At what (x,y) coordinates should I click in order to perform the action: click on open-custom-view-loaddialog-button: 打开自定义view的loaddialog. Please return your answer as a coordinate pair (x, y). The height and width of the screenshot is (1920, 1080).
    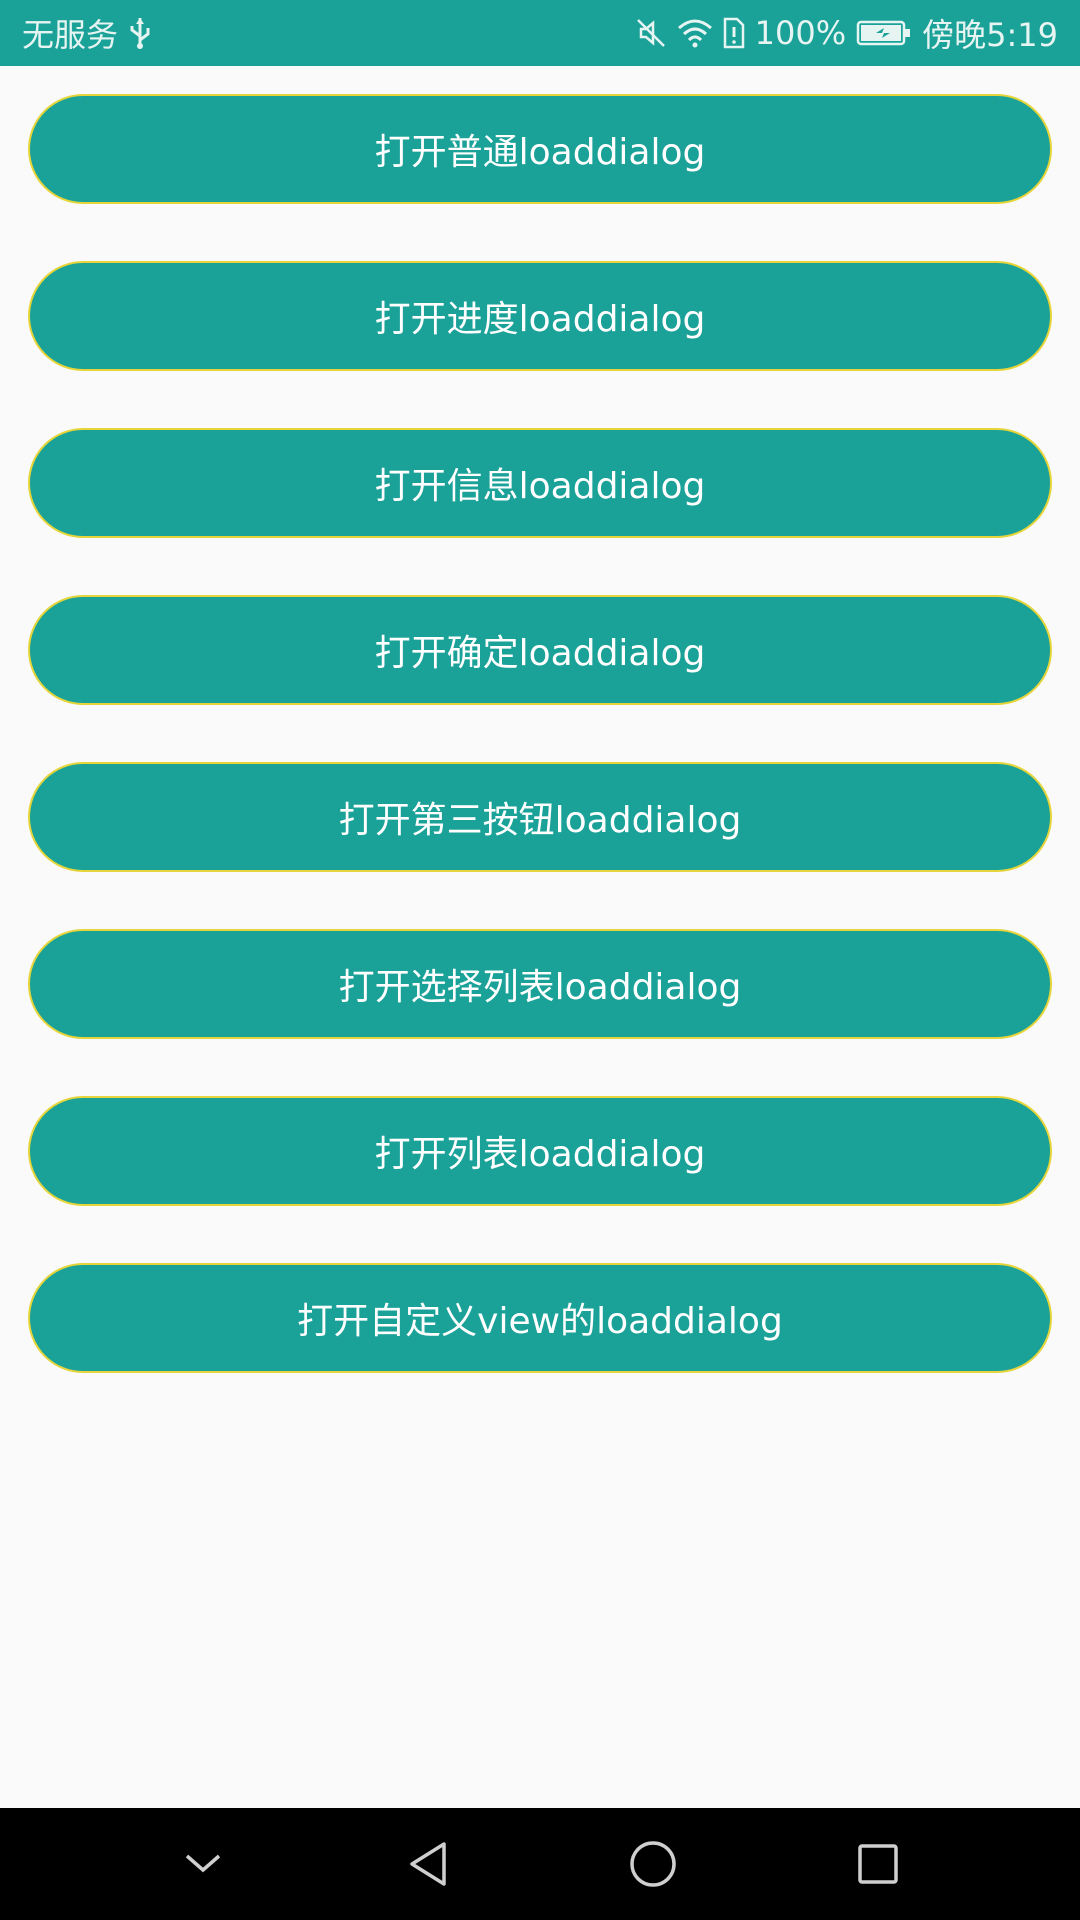
    Looking at the image, I should click on (540, 1318).